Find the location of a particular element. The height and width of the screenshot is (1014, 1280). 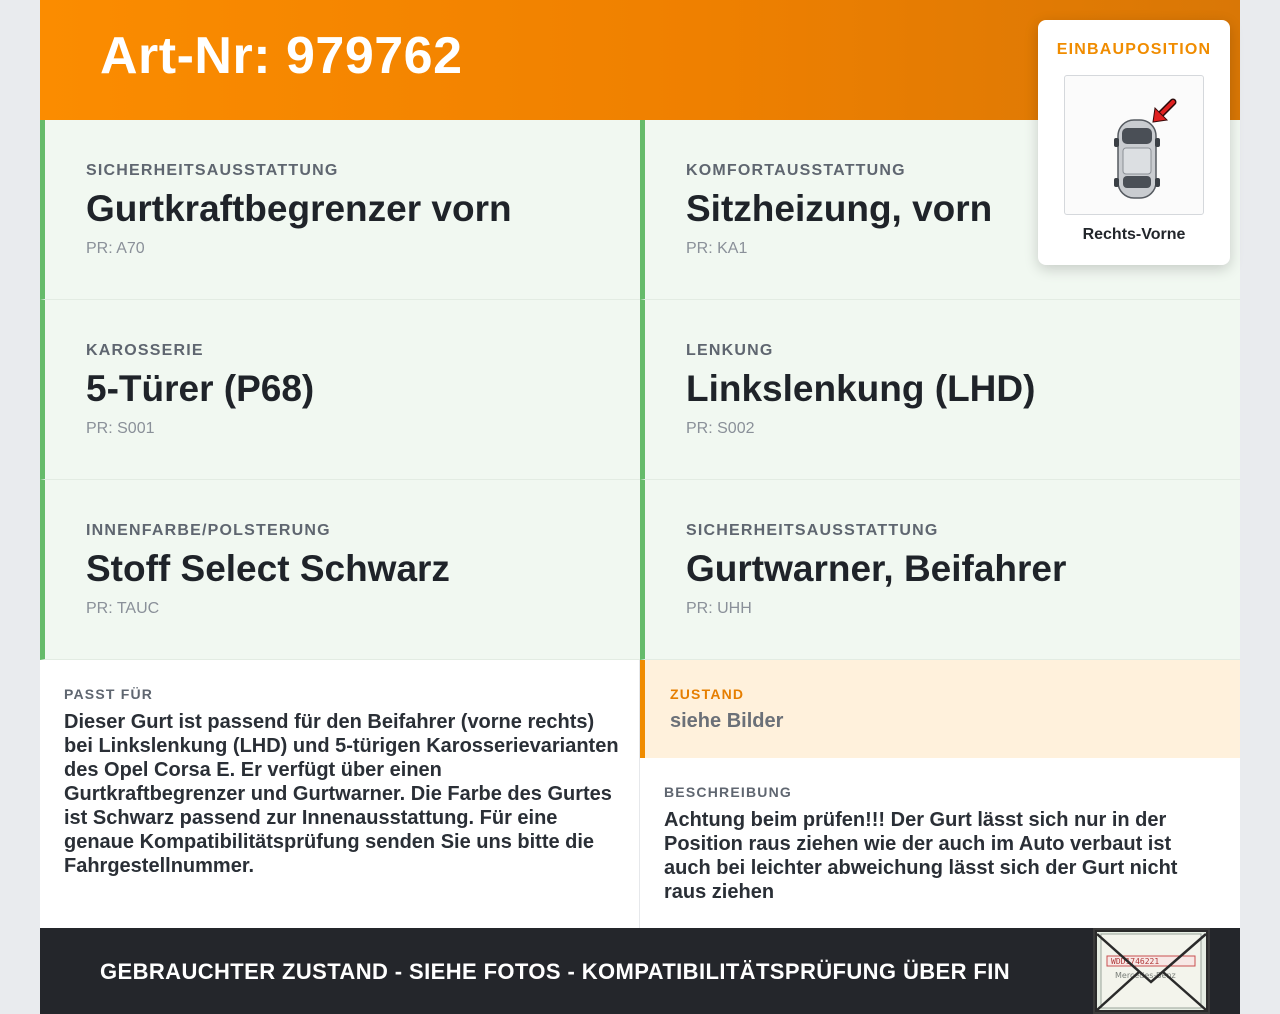

feature-value: 5-Türer (P68) is located at coordinates (200, 388).